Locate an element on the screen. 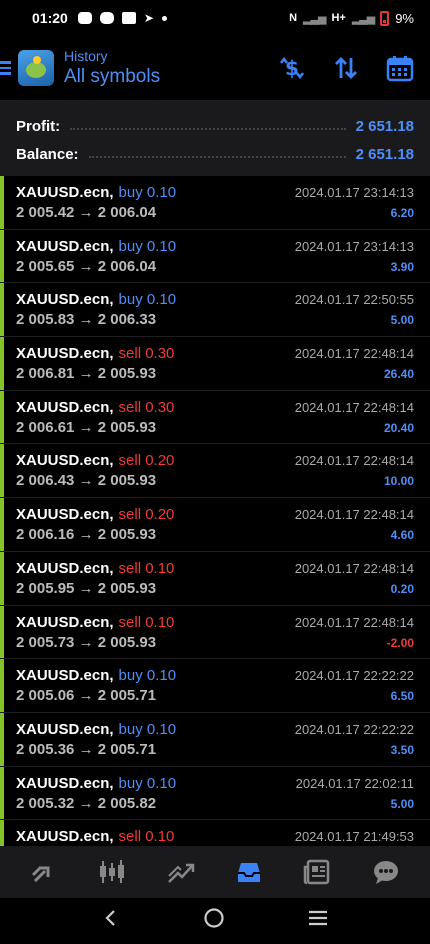 This screenshot has width=430, height=944. deal-profit: 3.50 is located at coordinates (402, 749).